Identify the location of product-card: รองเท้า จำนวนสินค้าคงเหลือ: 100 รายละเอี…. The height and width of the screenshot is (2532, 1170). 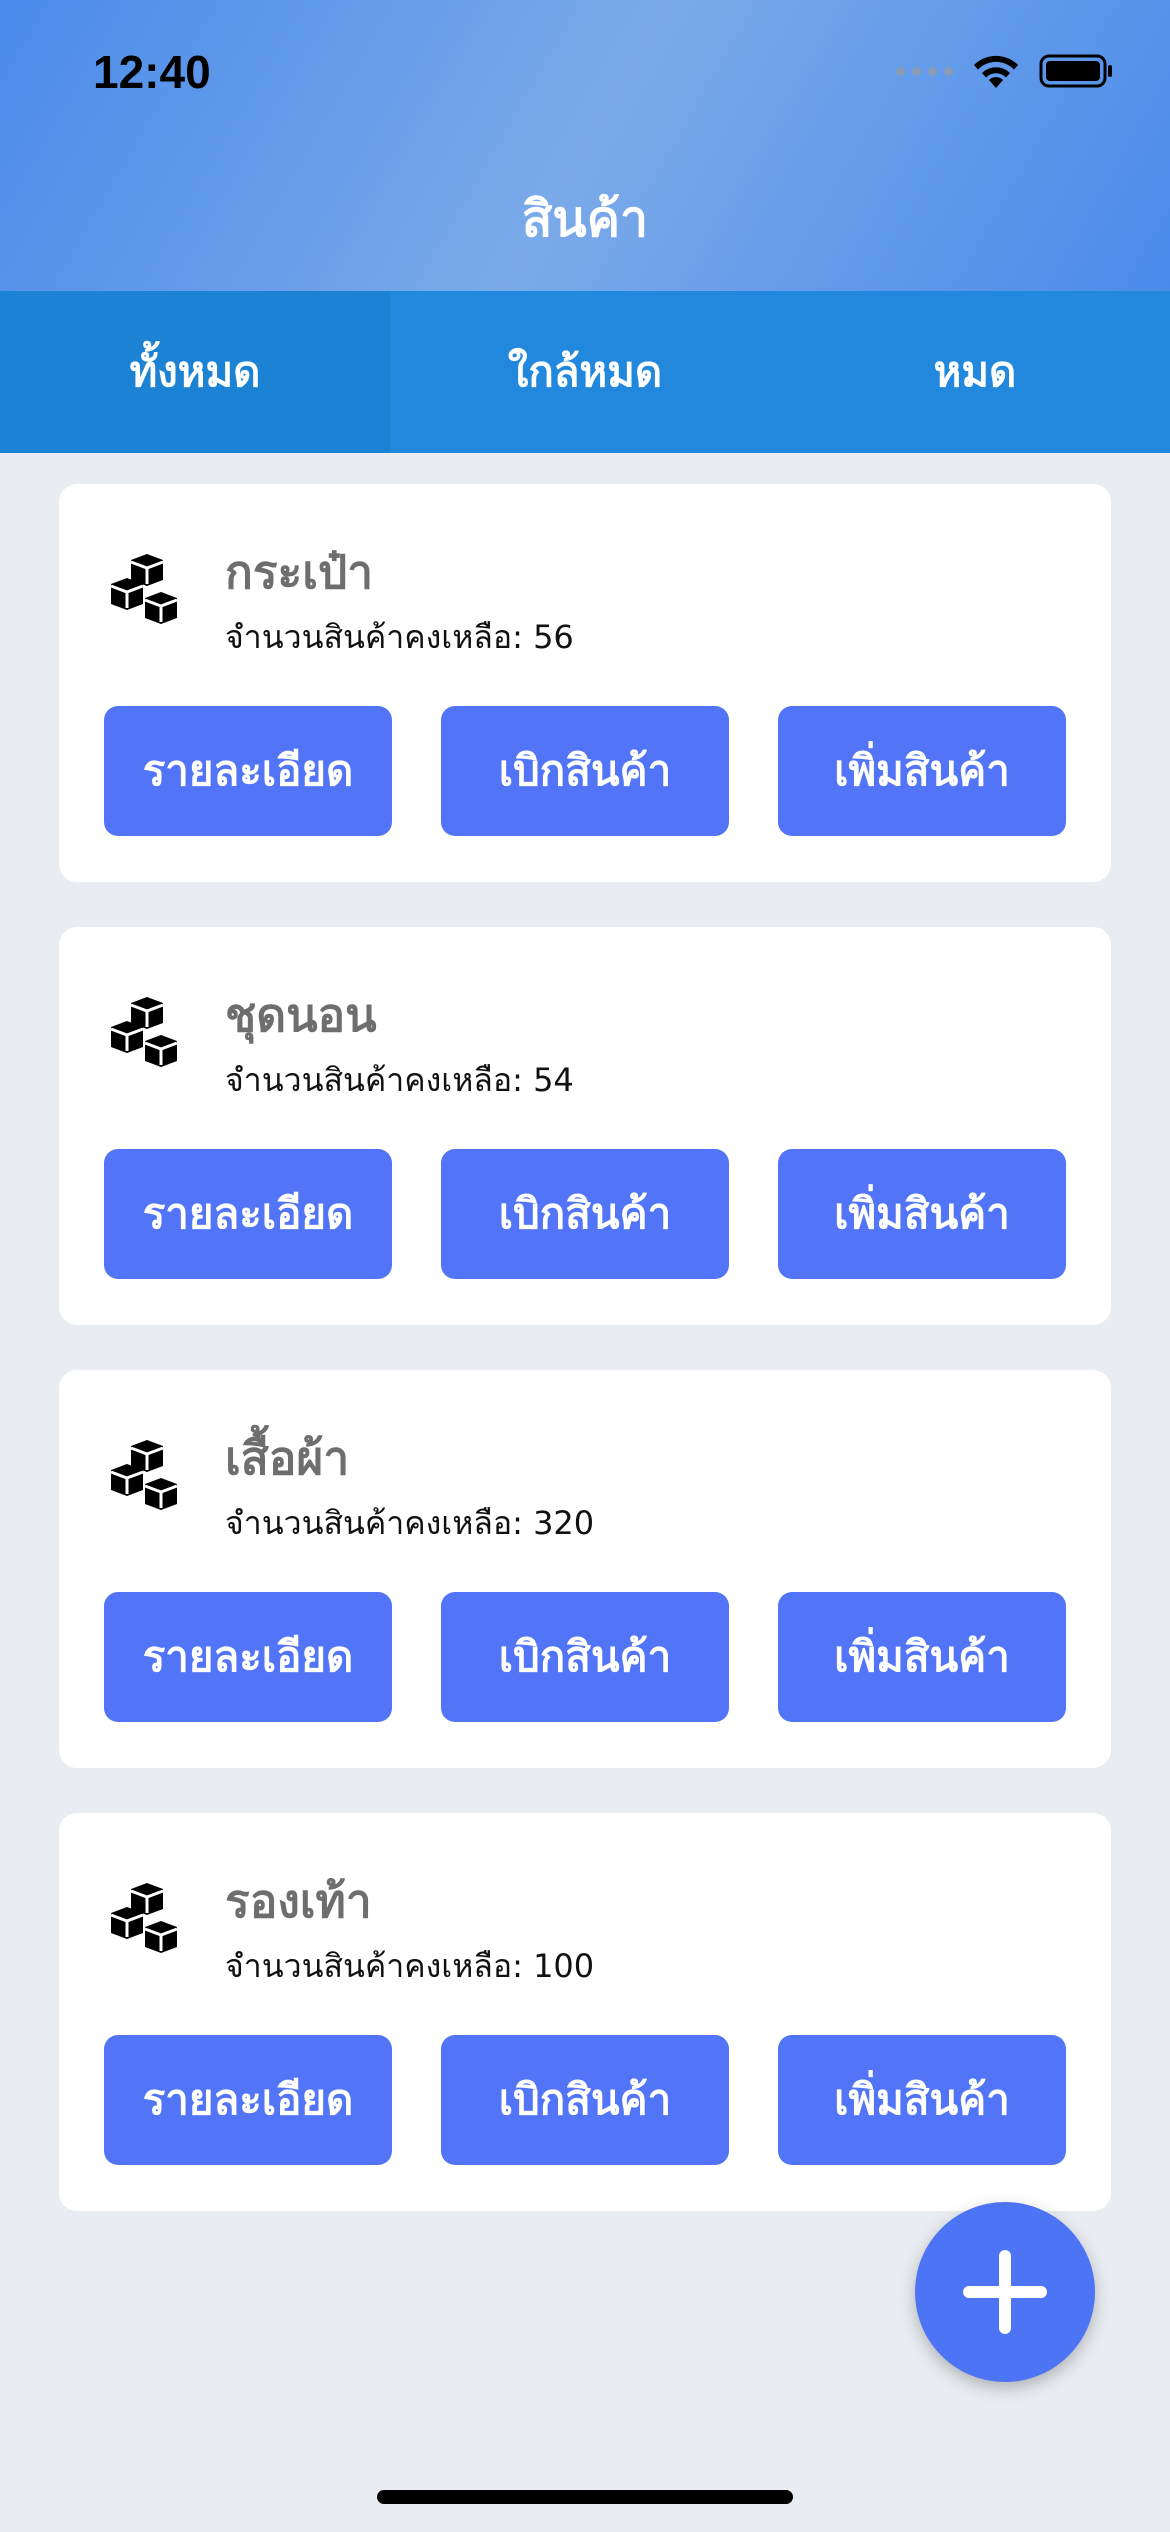
(585, 2012).